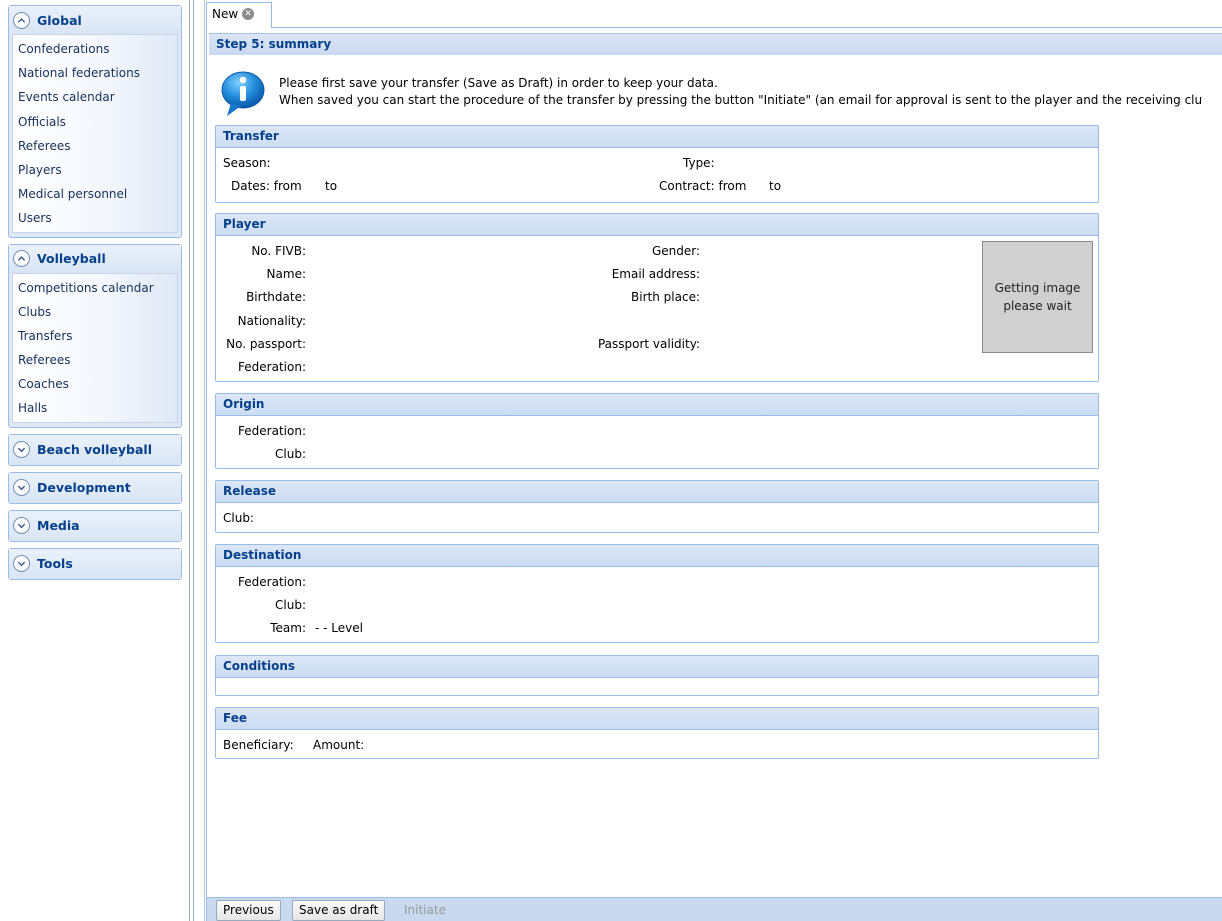 Image resolution: width=1222 pixels, height=921 pixels. Describe the element at coordinates (657, 719) in the screenshot. I see `panel-title: Fee` at that location.